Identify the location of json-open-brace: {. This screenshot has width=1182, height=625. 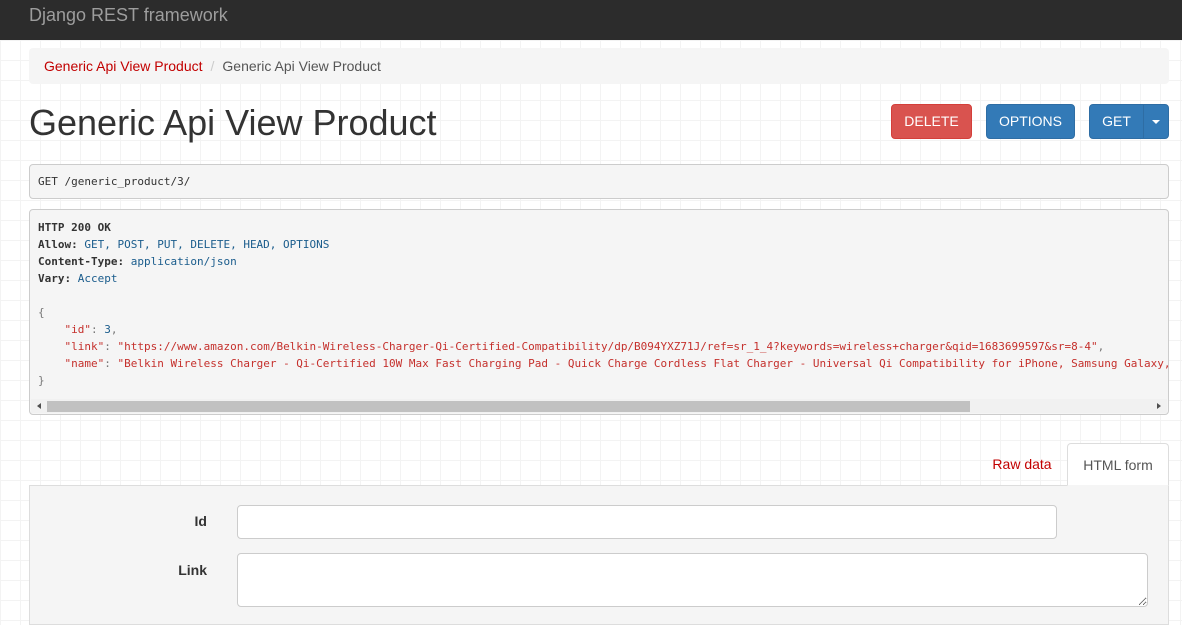
(41, 312).